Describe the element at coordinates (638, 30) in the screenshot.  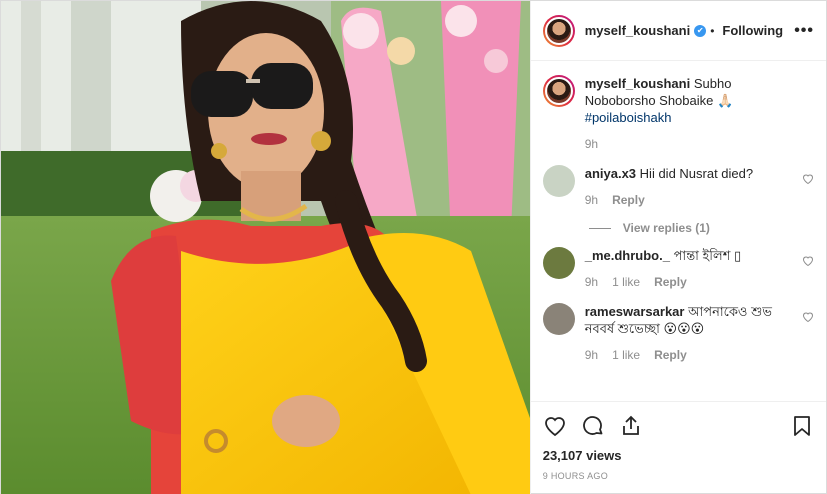
I see `author-username: myself_koushani` at that location.